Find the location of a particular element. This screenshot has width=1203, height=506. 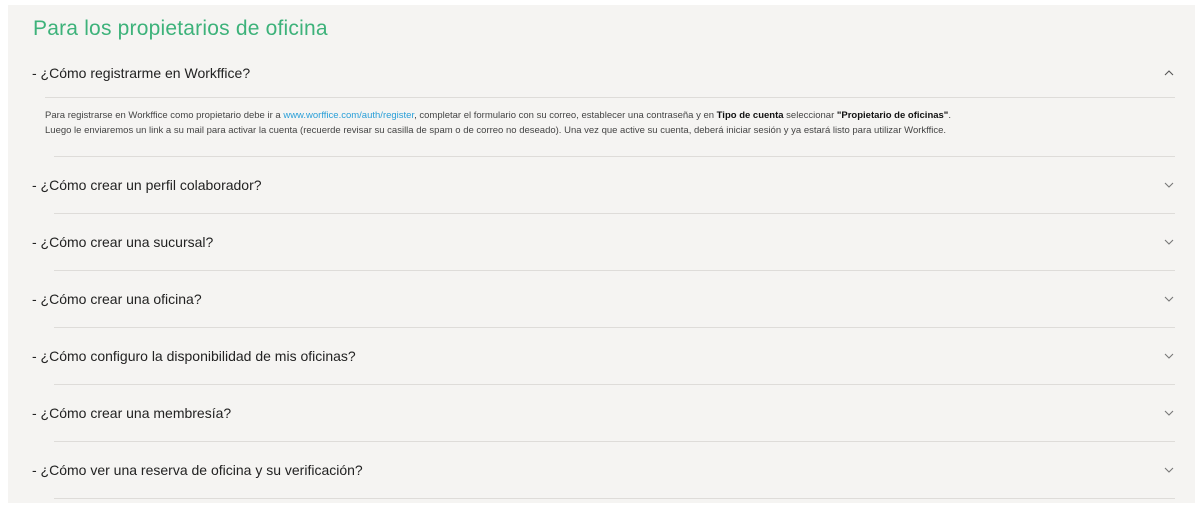

faq-question-text: - ¿Cómo crear un perfil colaborador? is located at coordinates (147, 185).